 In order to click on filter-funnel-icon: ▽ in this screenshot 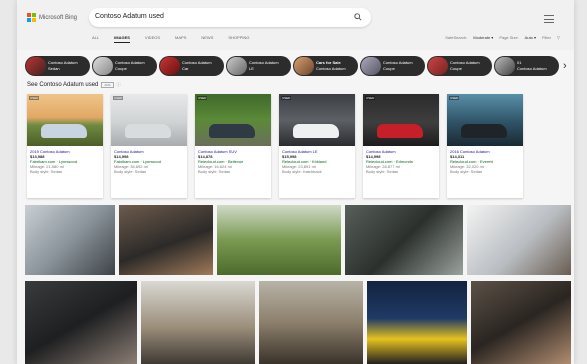, I will do `click(558, 37)`.